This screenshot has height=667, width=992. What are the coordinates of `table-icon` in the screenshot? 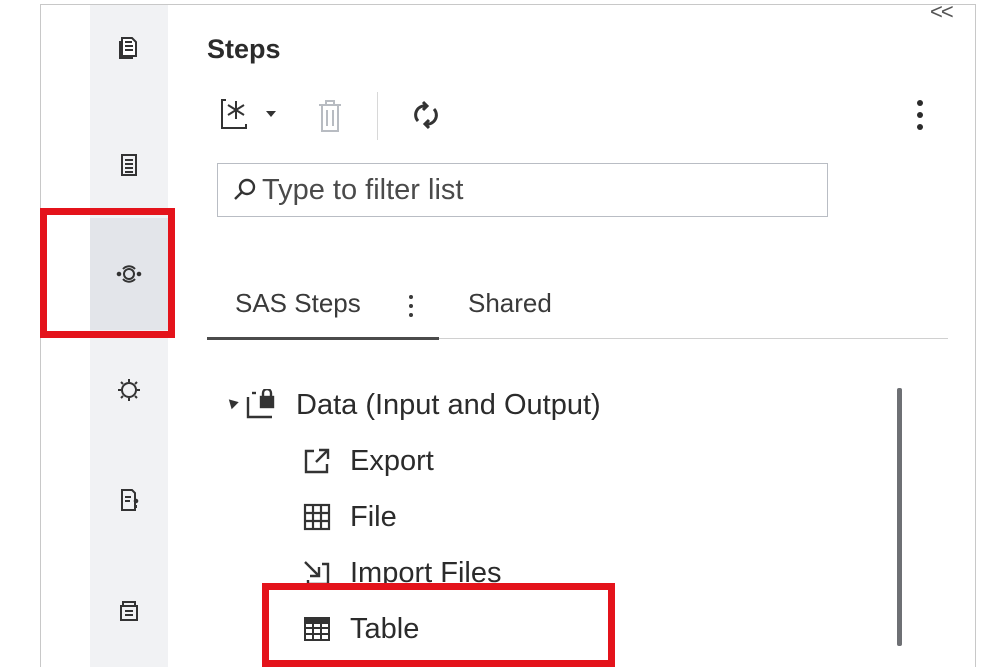 It's located at (317, 629).